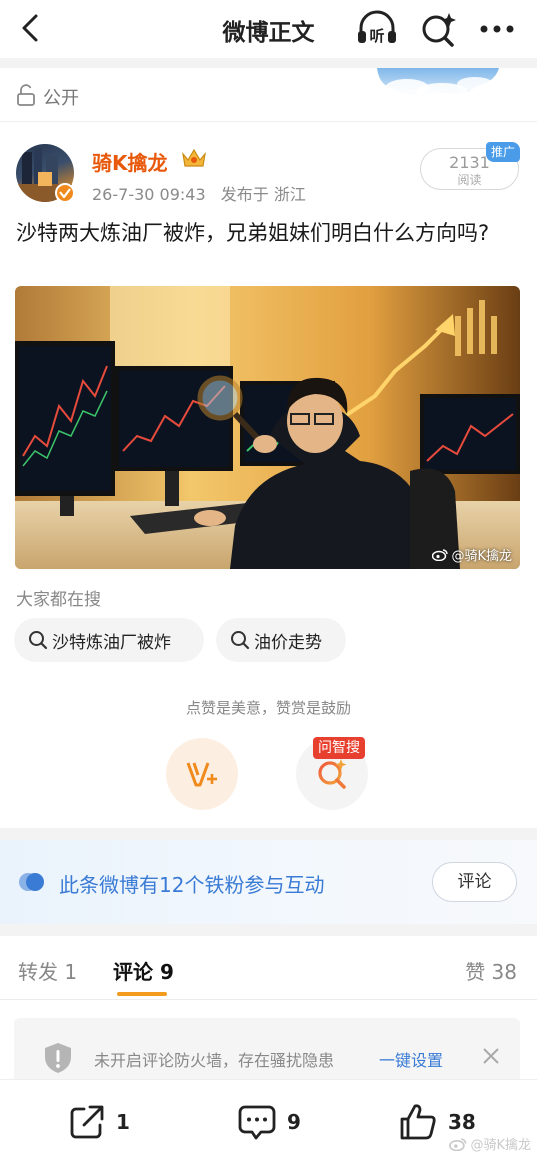 The image size is (537, 1162). Describe the element at coordinates (253, 233) in the screenshot. I see `post-text: 沙特两大炼油厂被炸，兄弟姐妹们明白什么方向吗?` at that location.